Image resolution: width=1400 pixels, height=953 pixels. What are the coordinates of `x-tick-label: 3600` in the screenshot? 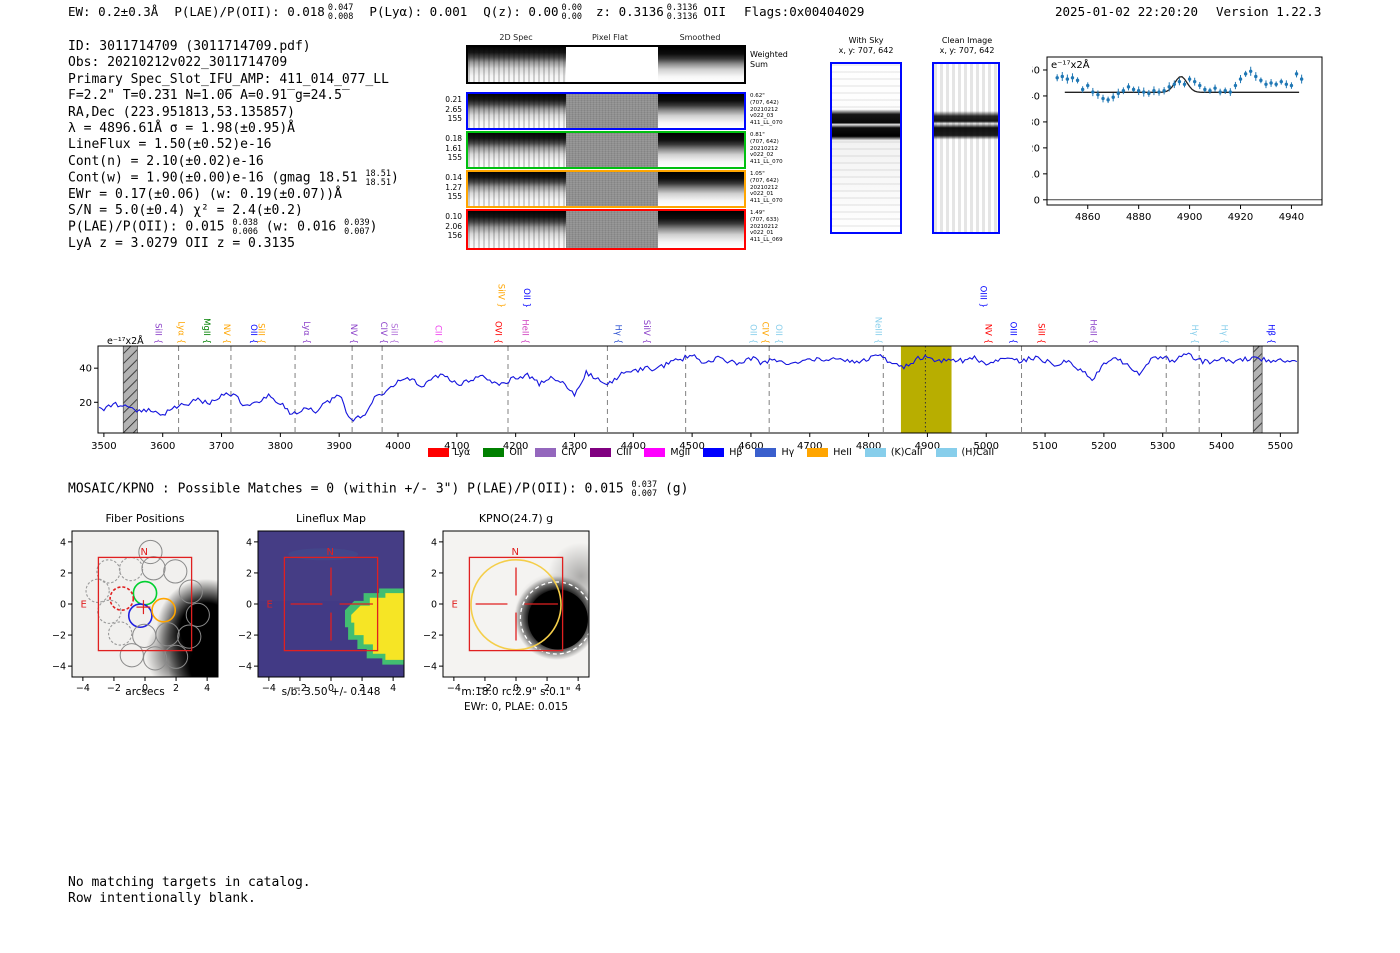 It's located at (162, 446).